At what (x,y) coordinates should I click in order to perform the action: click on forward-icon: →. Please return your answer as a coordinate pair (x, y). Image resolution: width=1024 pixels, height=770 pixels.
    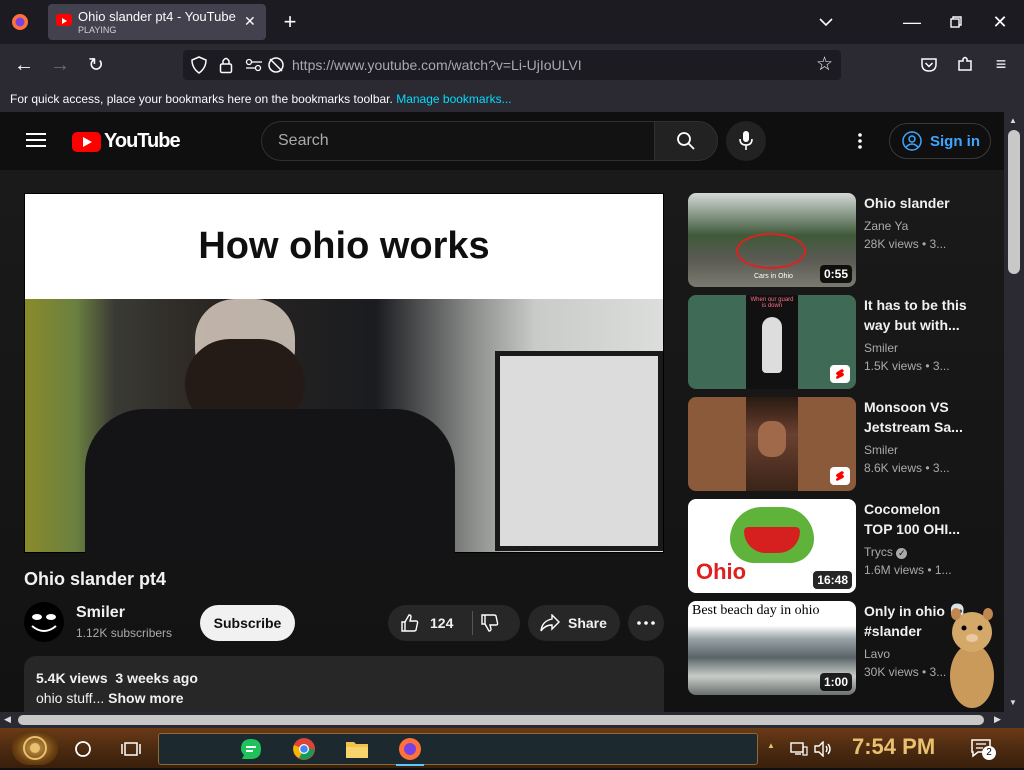
    Looking at the image, I should click on (60, 65).